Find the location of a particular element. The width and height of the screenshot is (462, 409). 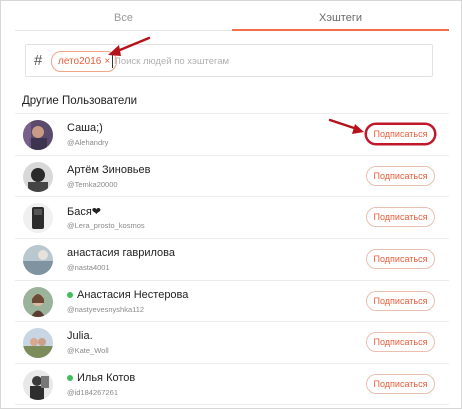

user-name: Илья Котов is located at coordinates (101, 378).